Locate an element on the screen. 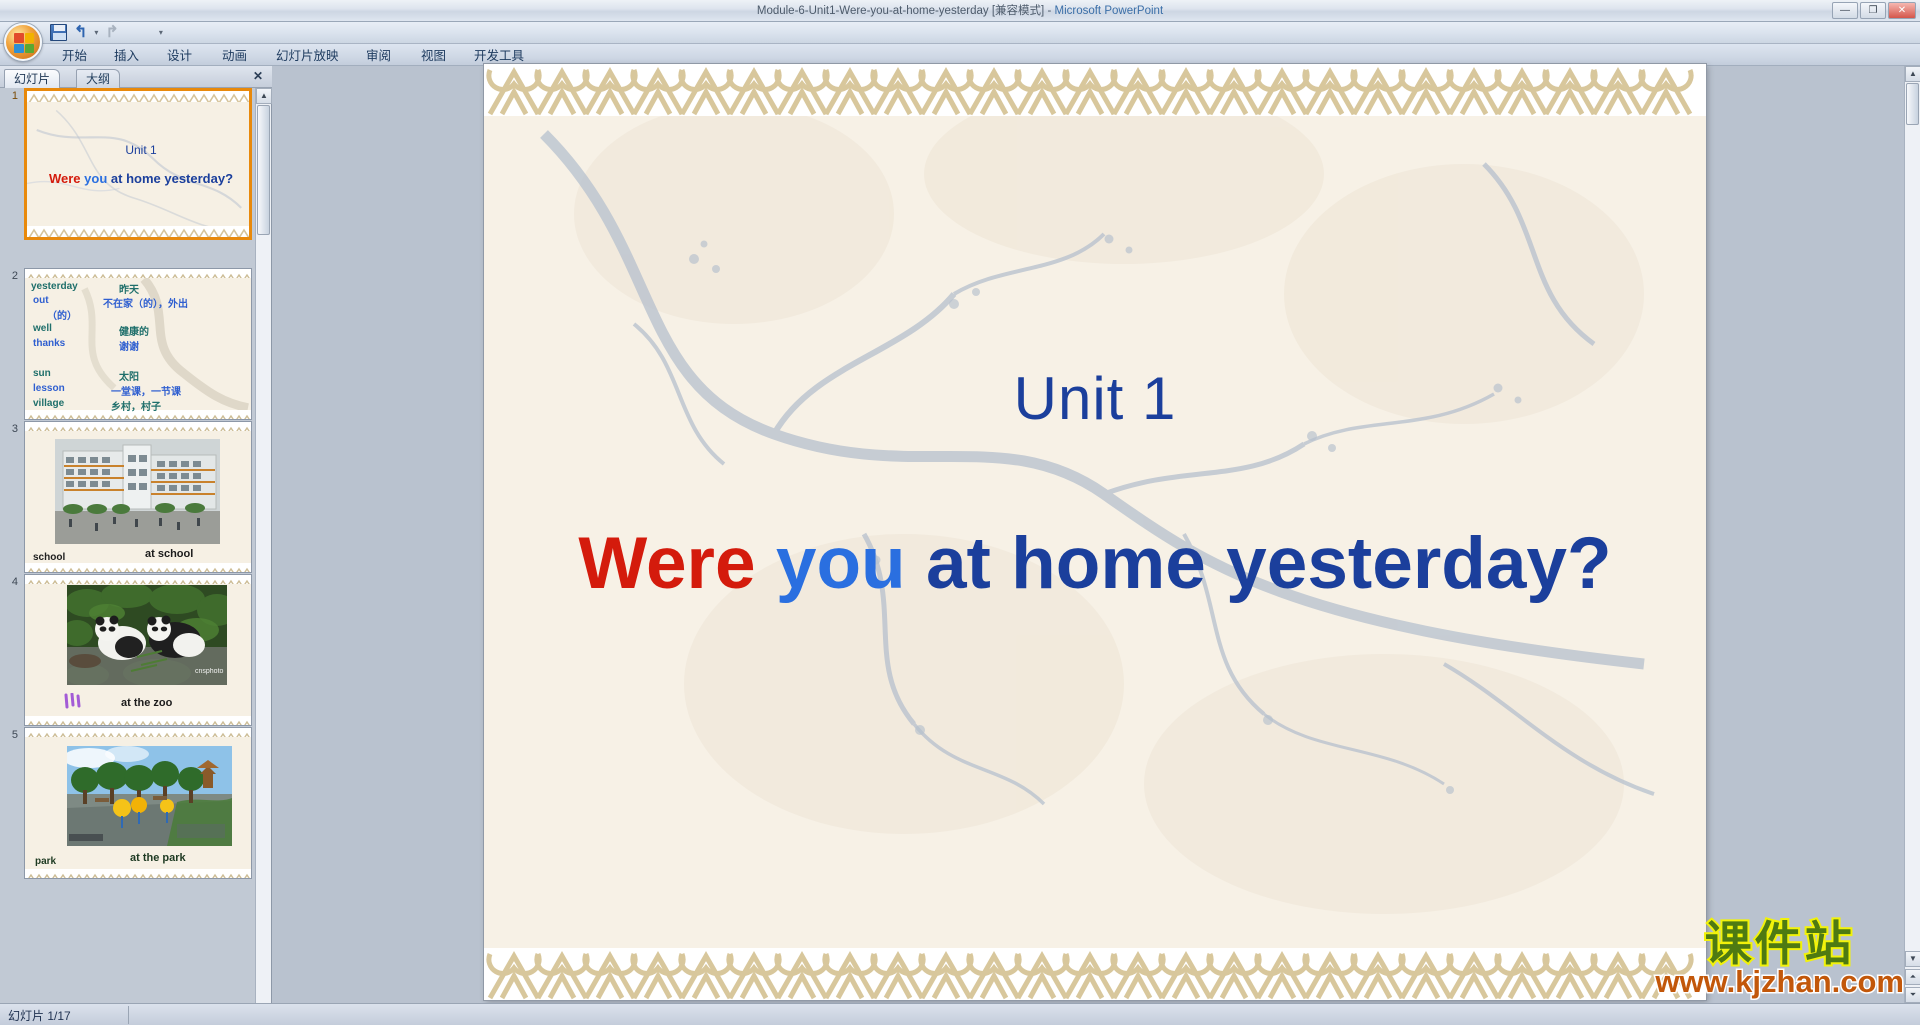  tab-animation: 动画 is located at coordinates (234, 56).